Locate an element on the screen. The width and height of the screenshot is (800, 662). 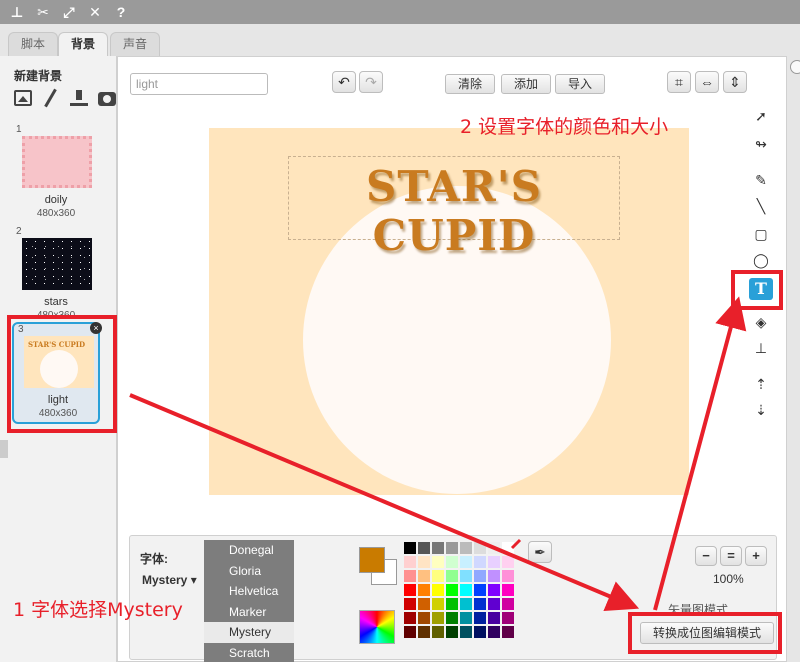
add-button: 添加 is located at coordinates (526, 84).